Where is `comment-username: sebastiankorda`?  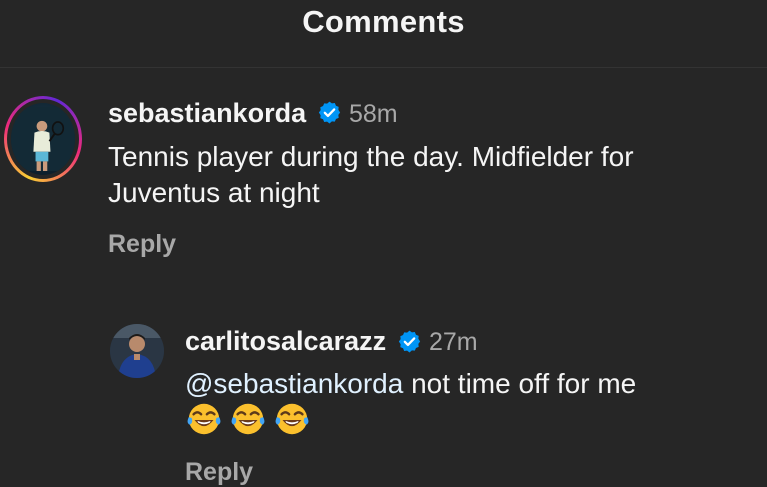 comment-username: sebastiankorda is located at coordinates (207, 113).